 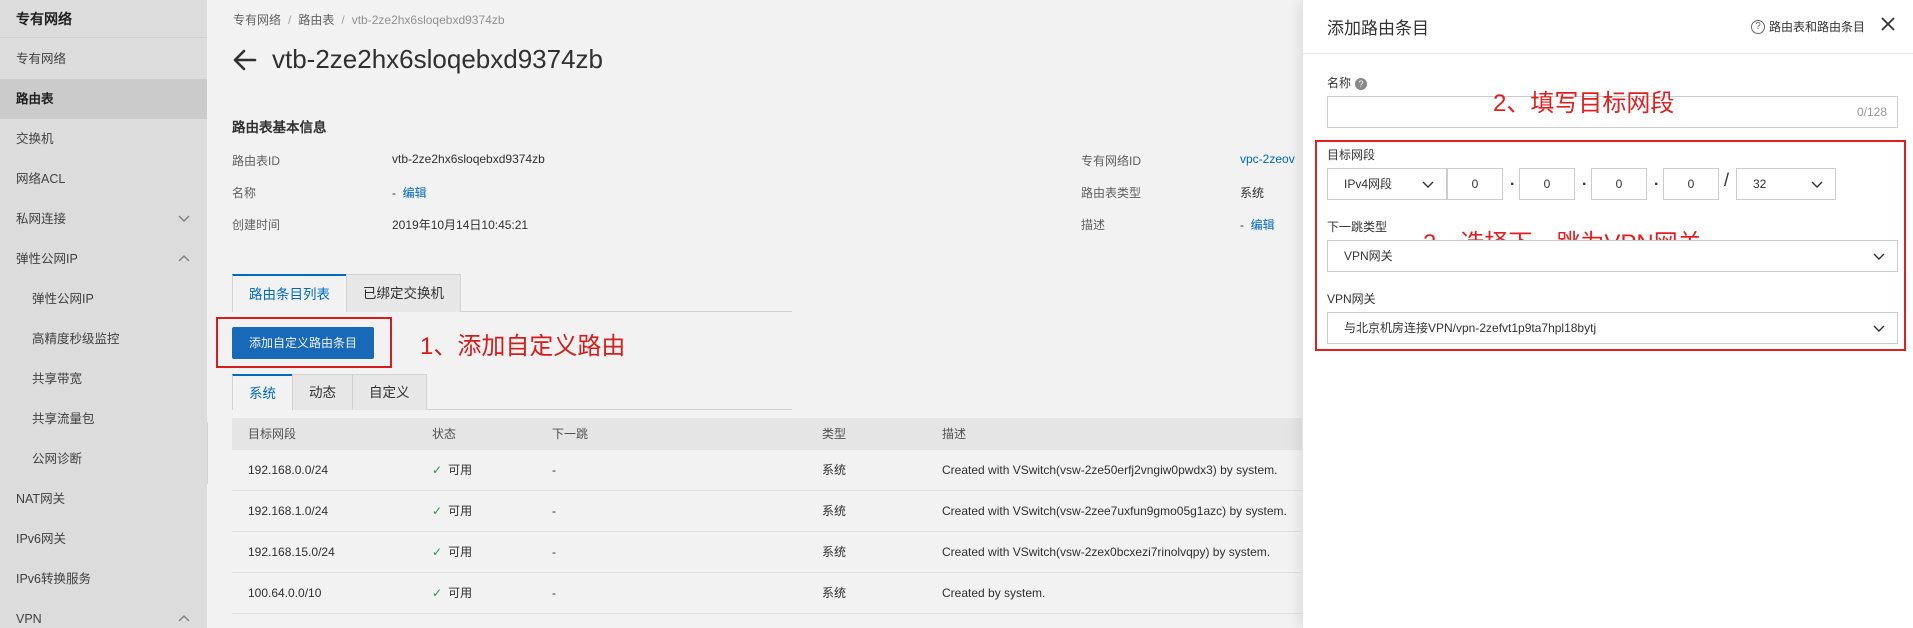 I want to click on vpn-gateway-value: 与北京机房连接VPN/vpn-2zefvt1p9ta7hpl18bytj, so click(x=1470, y=328).